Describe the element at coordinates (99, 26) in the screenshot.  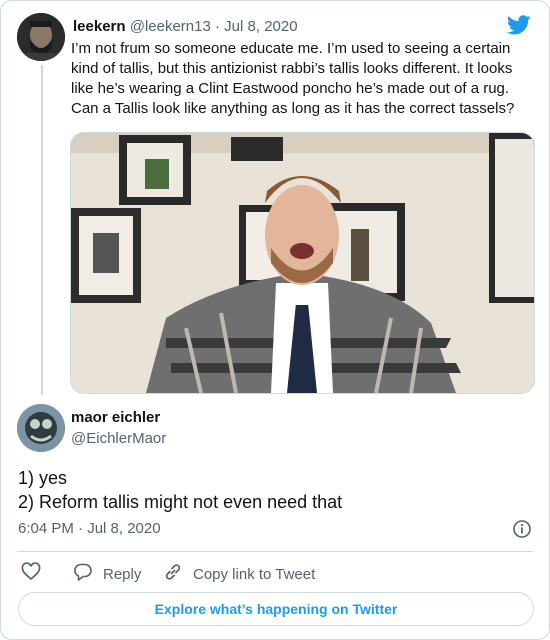
I see `display-name: leekern` at that location.